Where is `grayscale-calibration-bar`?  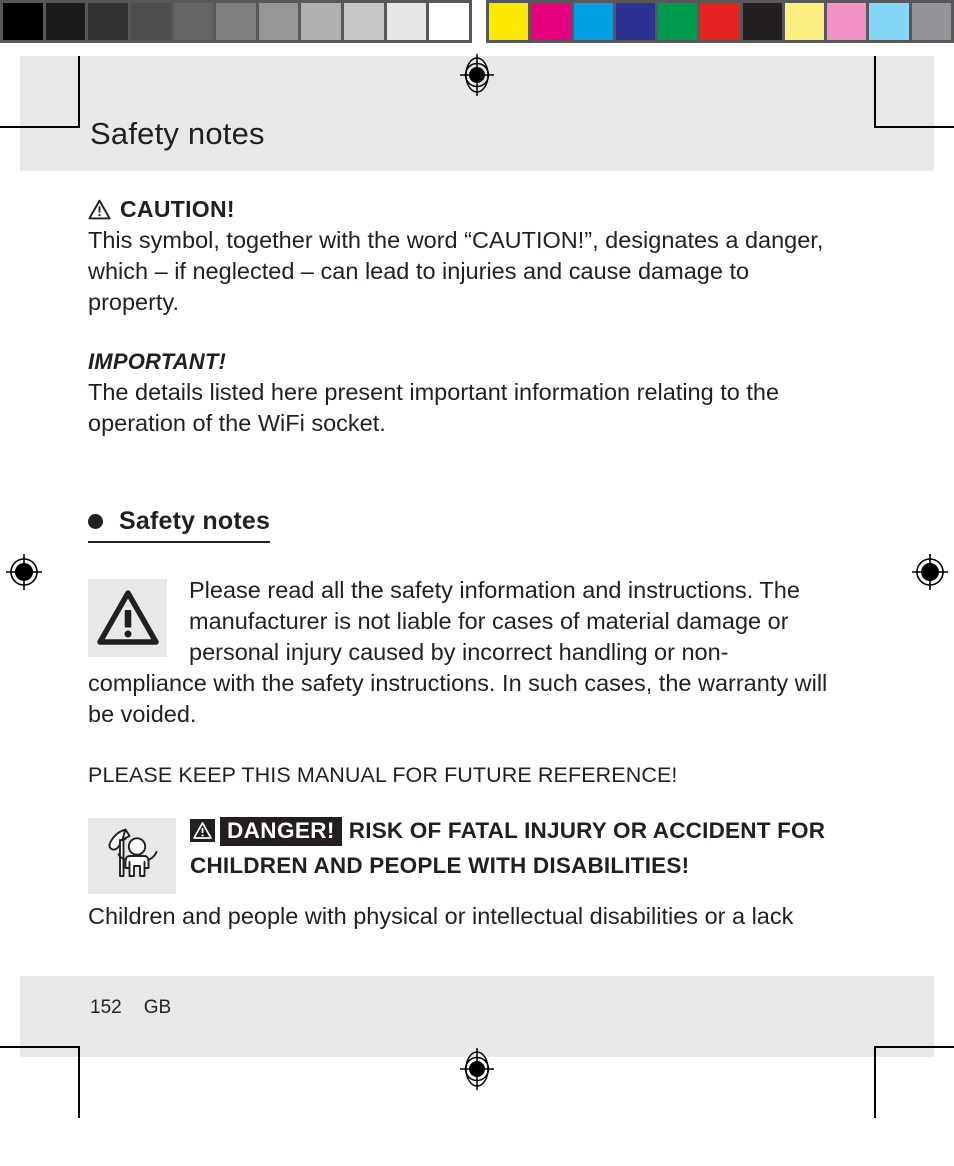 grayscale-calibration-bar is located at coordinates (236, 21).